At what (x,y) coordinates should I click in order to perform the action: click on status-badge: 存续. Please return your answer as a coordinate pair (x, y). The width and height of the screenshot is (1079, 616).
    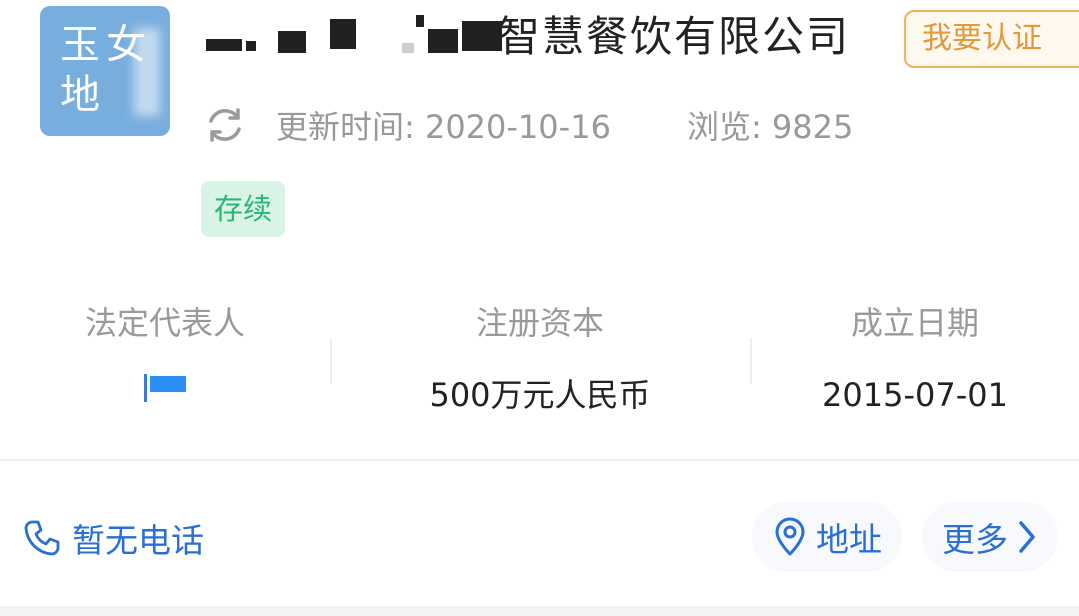
    Looking at the image, I should click on (243, 209).